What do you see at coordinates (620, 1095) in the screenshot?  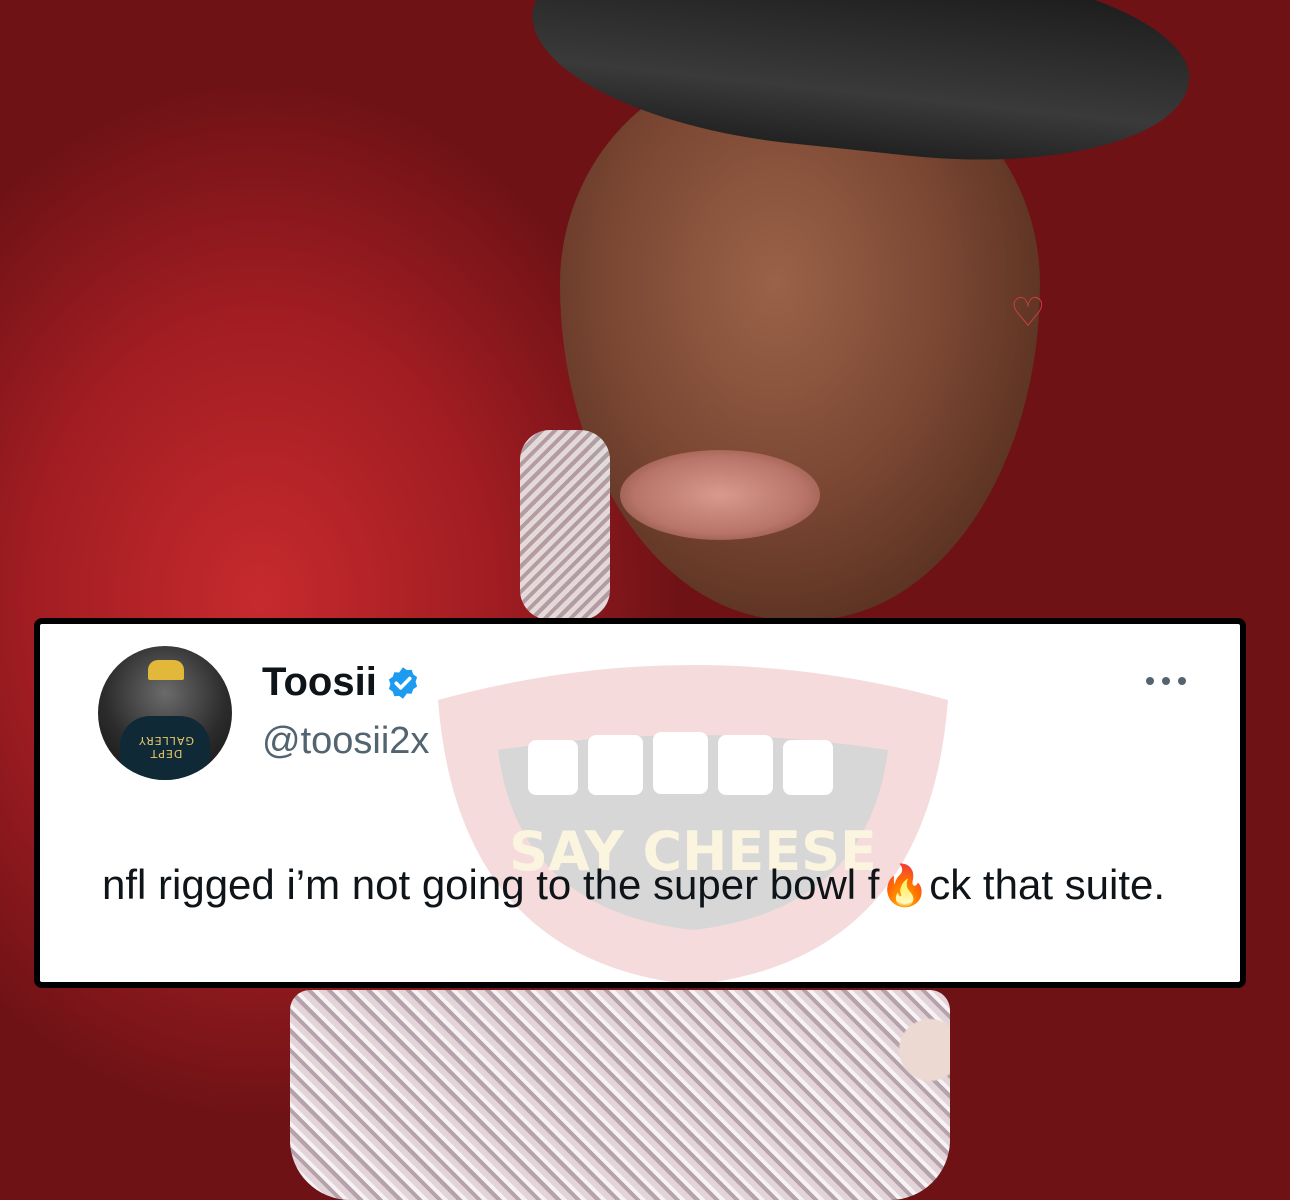 I see `diamond-chain-pendant` at bounding box center [620, 1095].